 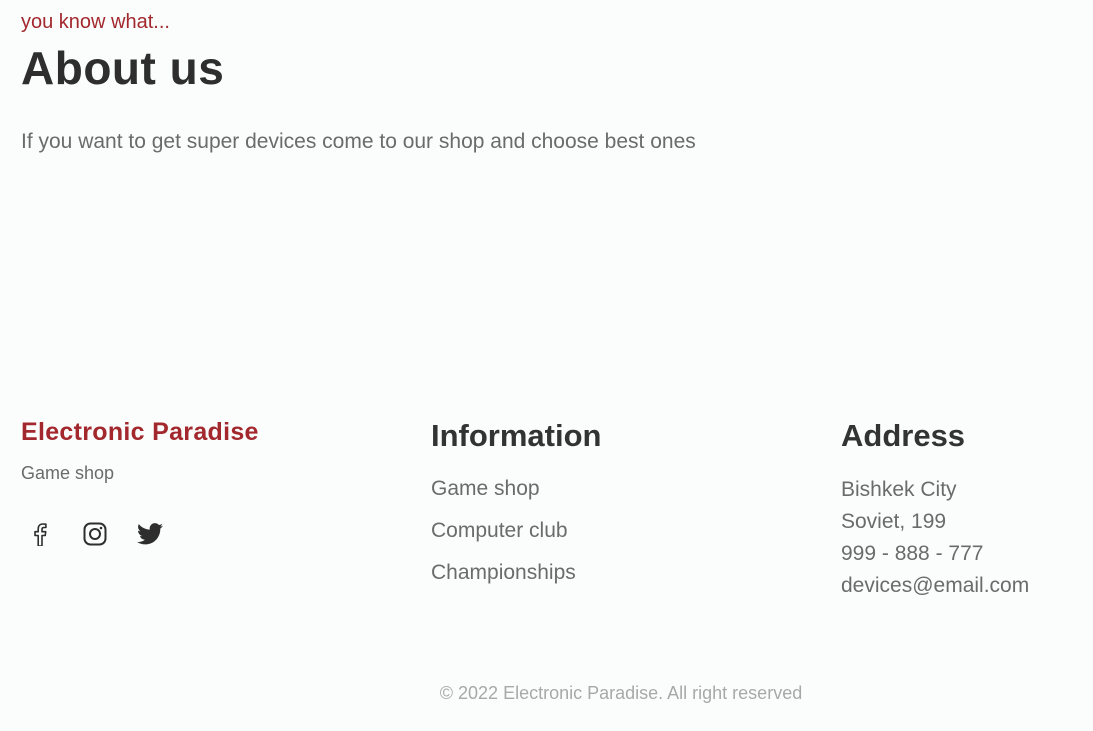 I want to click on facebook-icon, so click(x=40, y=534).